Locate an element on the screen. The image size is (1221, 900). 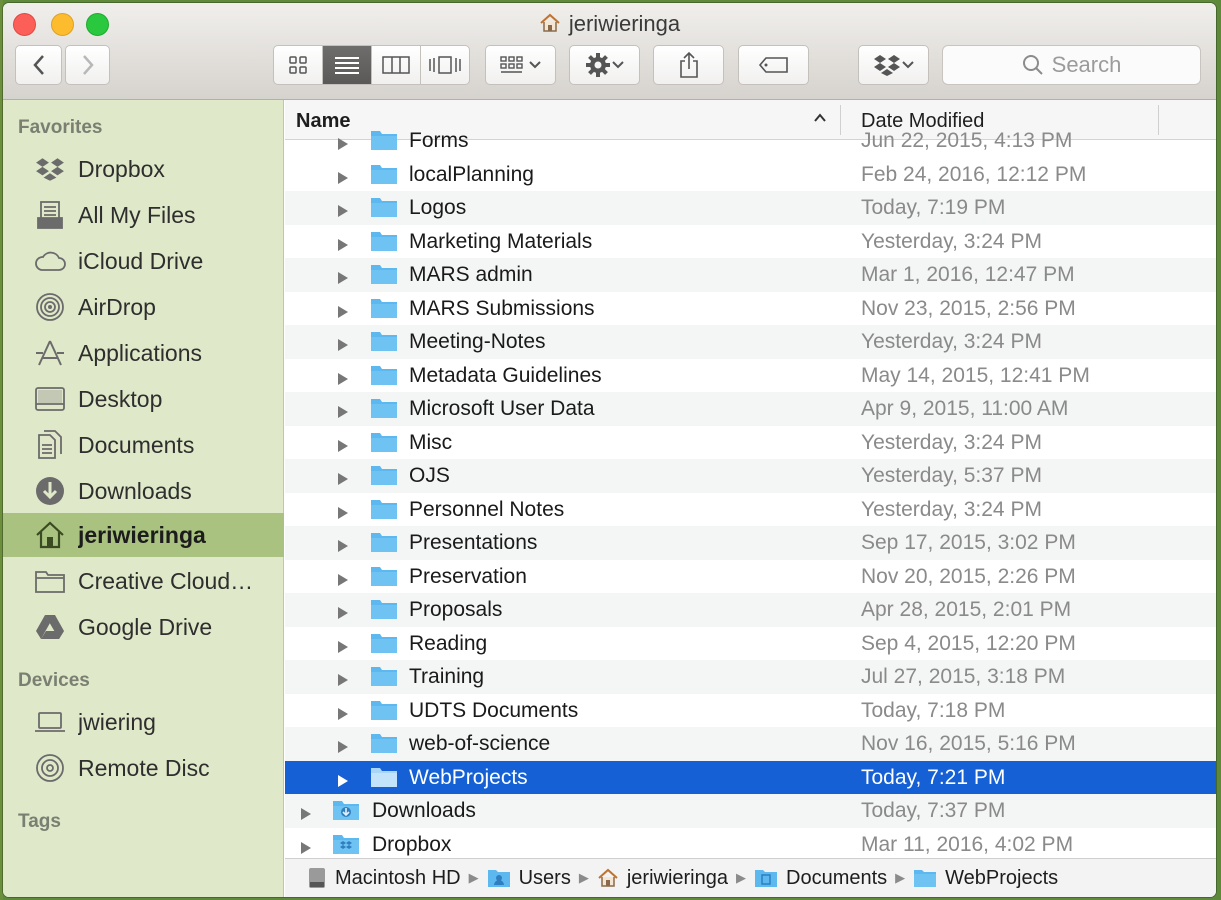
file-date: Apr 9, 2015, 11:00 AM is located at coordinates (965, 408).